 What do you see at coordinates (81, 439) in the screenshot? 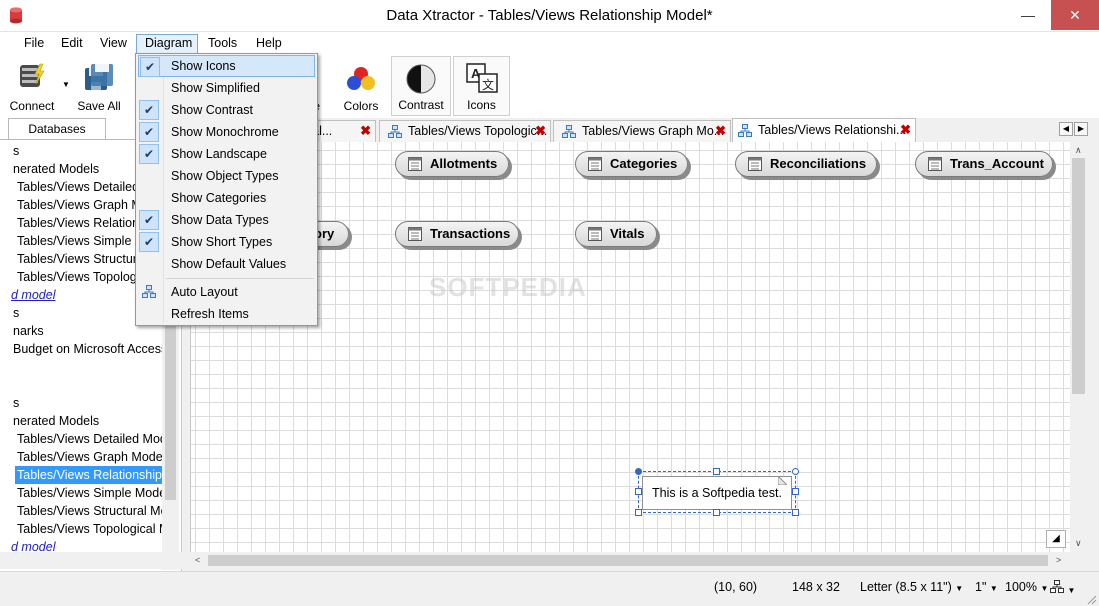
I see `tree-item: Tables/Views Detailed Mod` at bounding box center [81, 439].